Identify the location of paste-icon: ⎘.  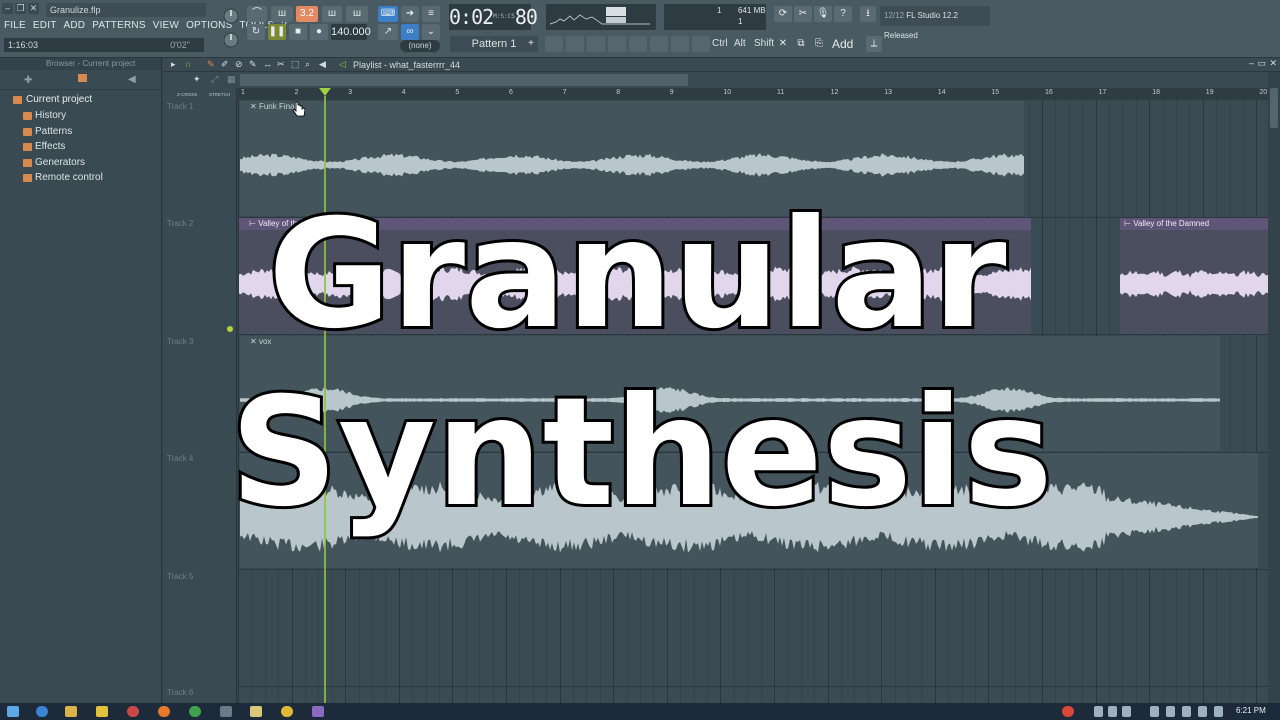
(819, 44).